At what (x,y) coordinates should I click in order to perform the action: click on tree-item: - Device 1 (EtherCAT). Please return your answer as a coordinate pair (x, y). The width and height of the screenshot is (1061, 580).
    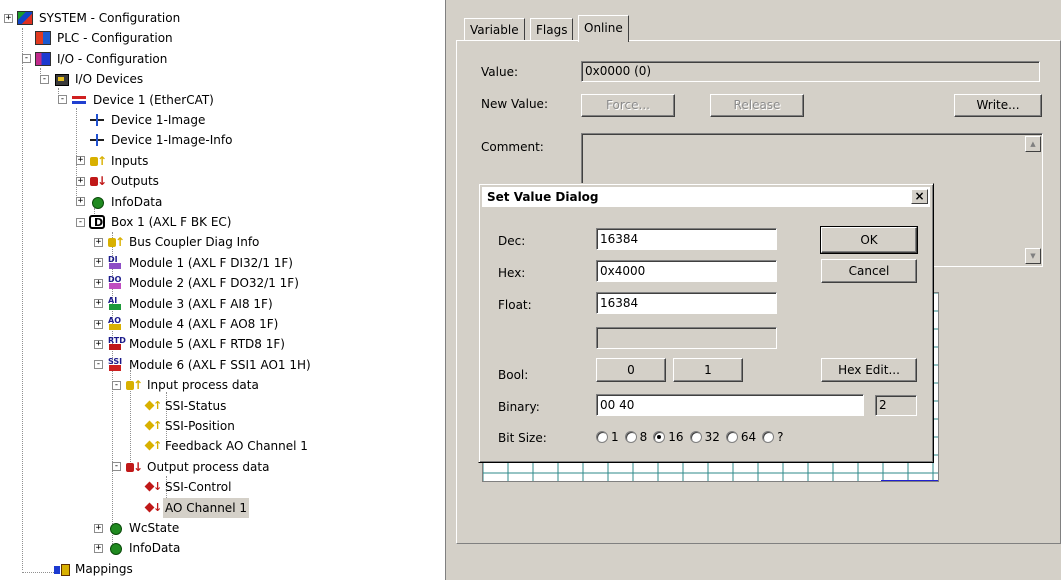
    Looking at the image, I should click on (137, 100).